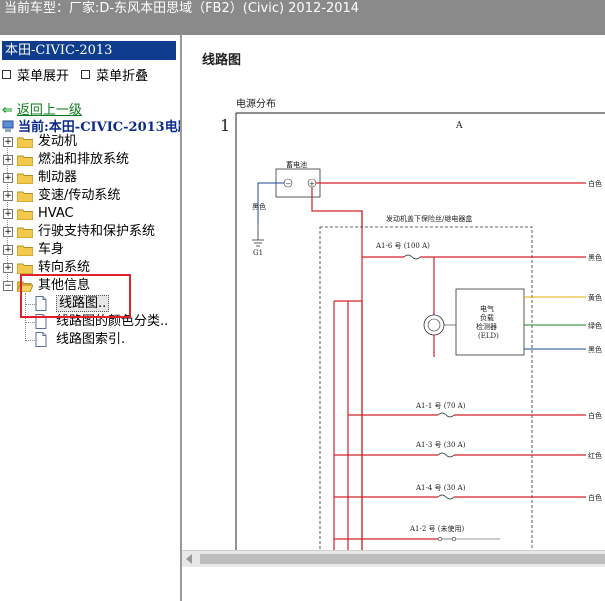 This screenshot has width=605, height=601. I want to click on svg-text: 负载, so click(487, 317).